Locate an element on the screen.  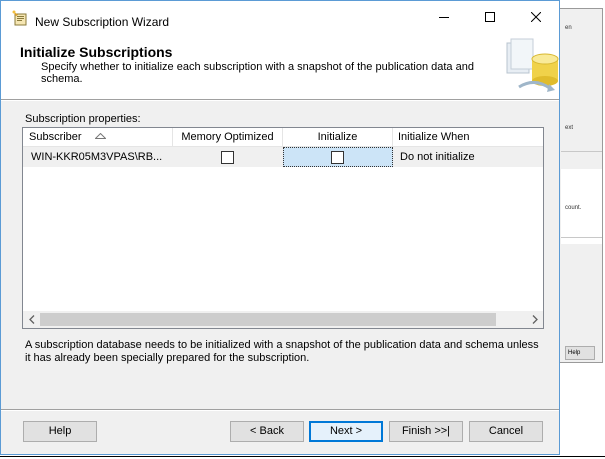
initialize-checkbox is located at coordinates (337, 157).